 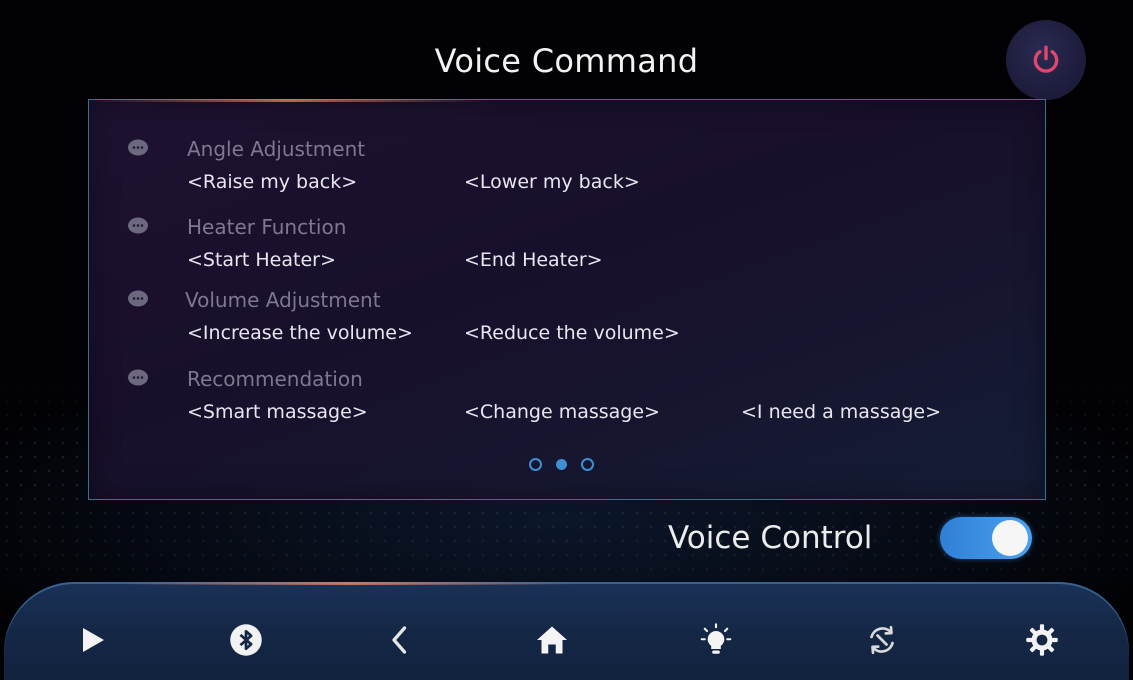 What do you see at coordinates (552, 182) in the screenshot?
I see `command-item: <Lower my back>` at bounding box center [552, 182].